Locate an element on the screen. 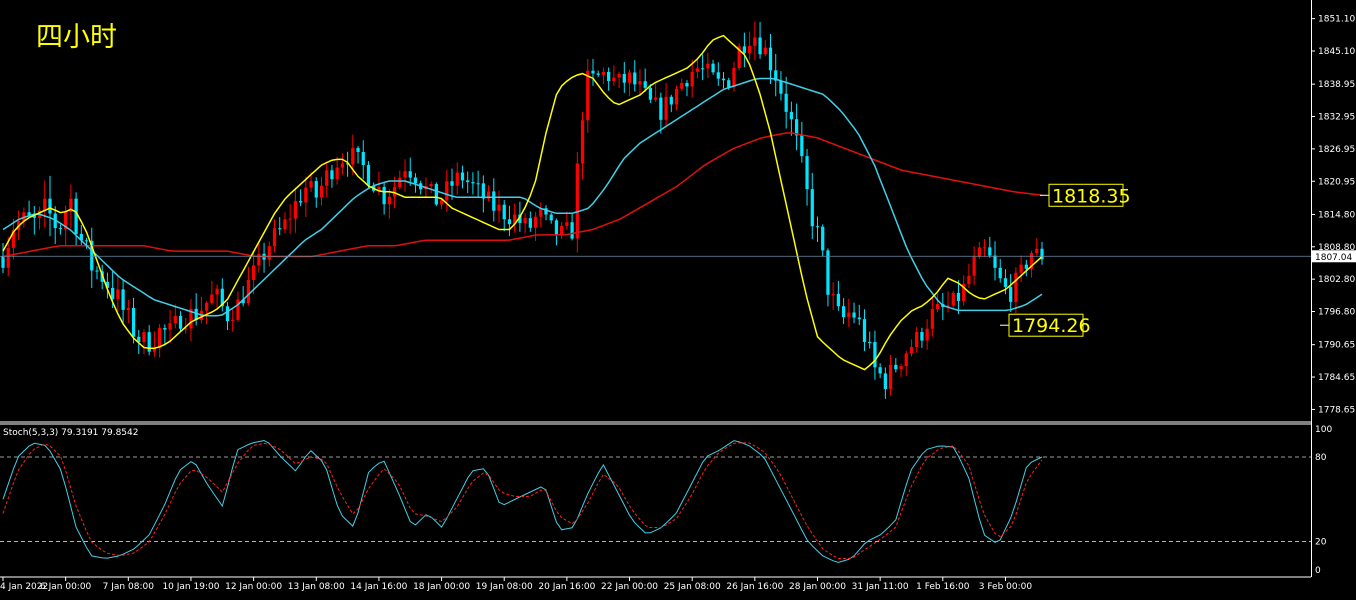  stoch-tick-label: 0 is located at coordinates (1318, 571).